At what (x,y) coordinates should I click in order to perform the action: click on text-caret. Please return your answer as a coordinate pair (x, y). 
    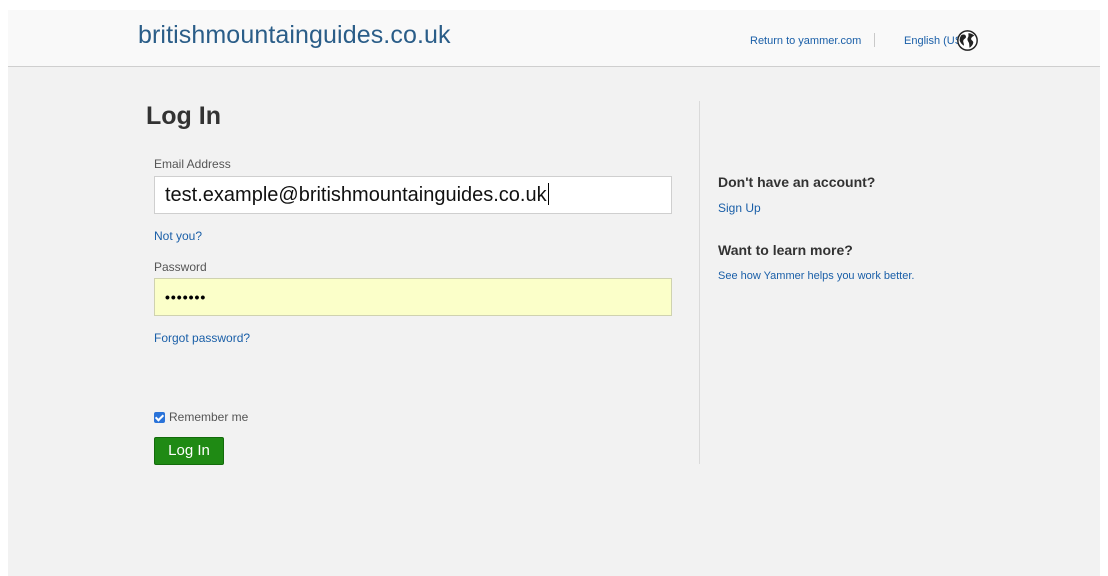
    Looking at the image, I should click on (548, 194).